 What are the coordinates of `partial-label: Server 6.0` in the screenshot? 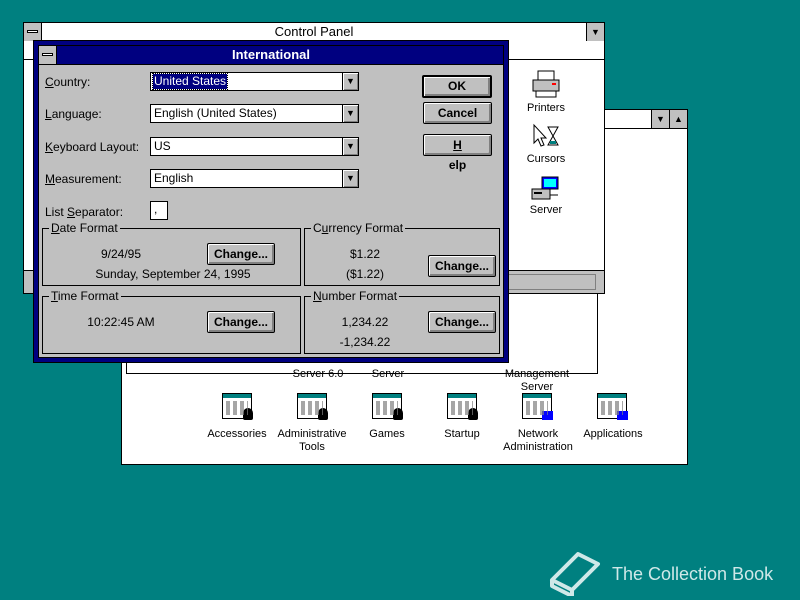 It's located at (318, 374).